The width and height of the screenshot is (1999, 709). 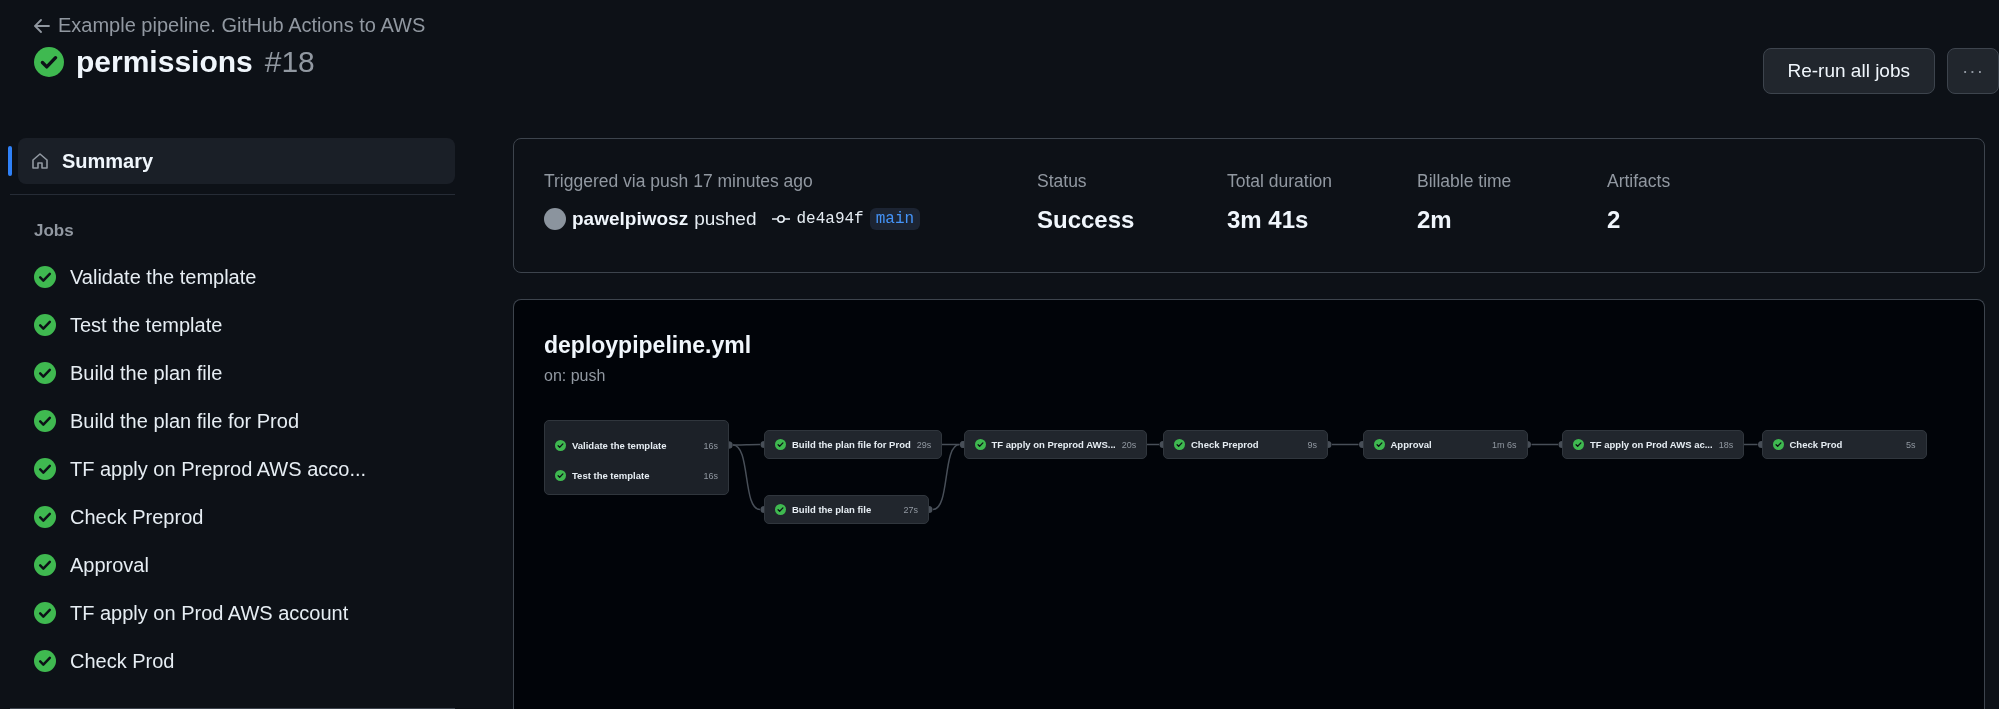 I want to click on job-name: Build the plan file for Prod, so click(x=185, y=421).